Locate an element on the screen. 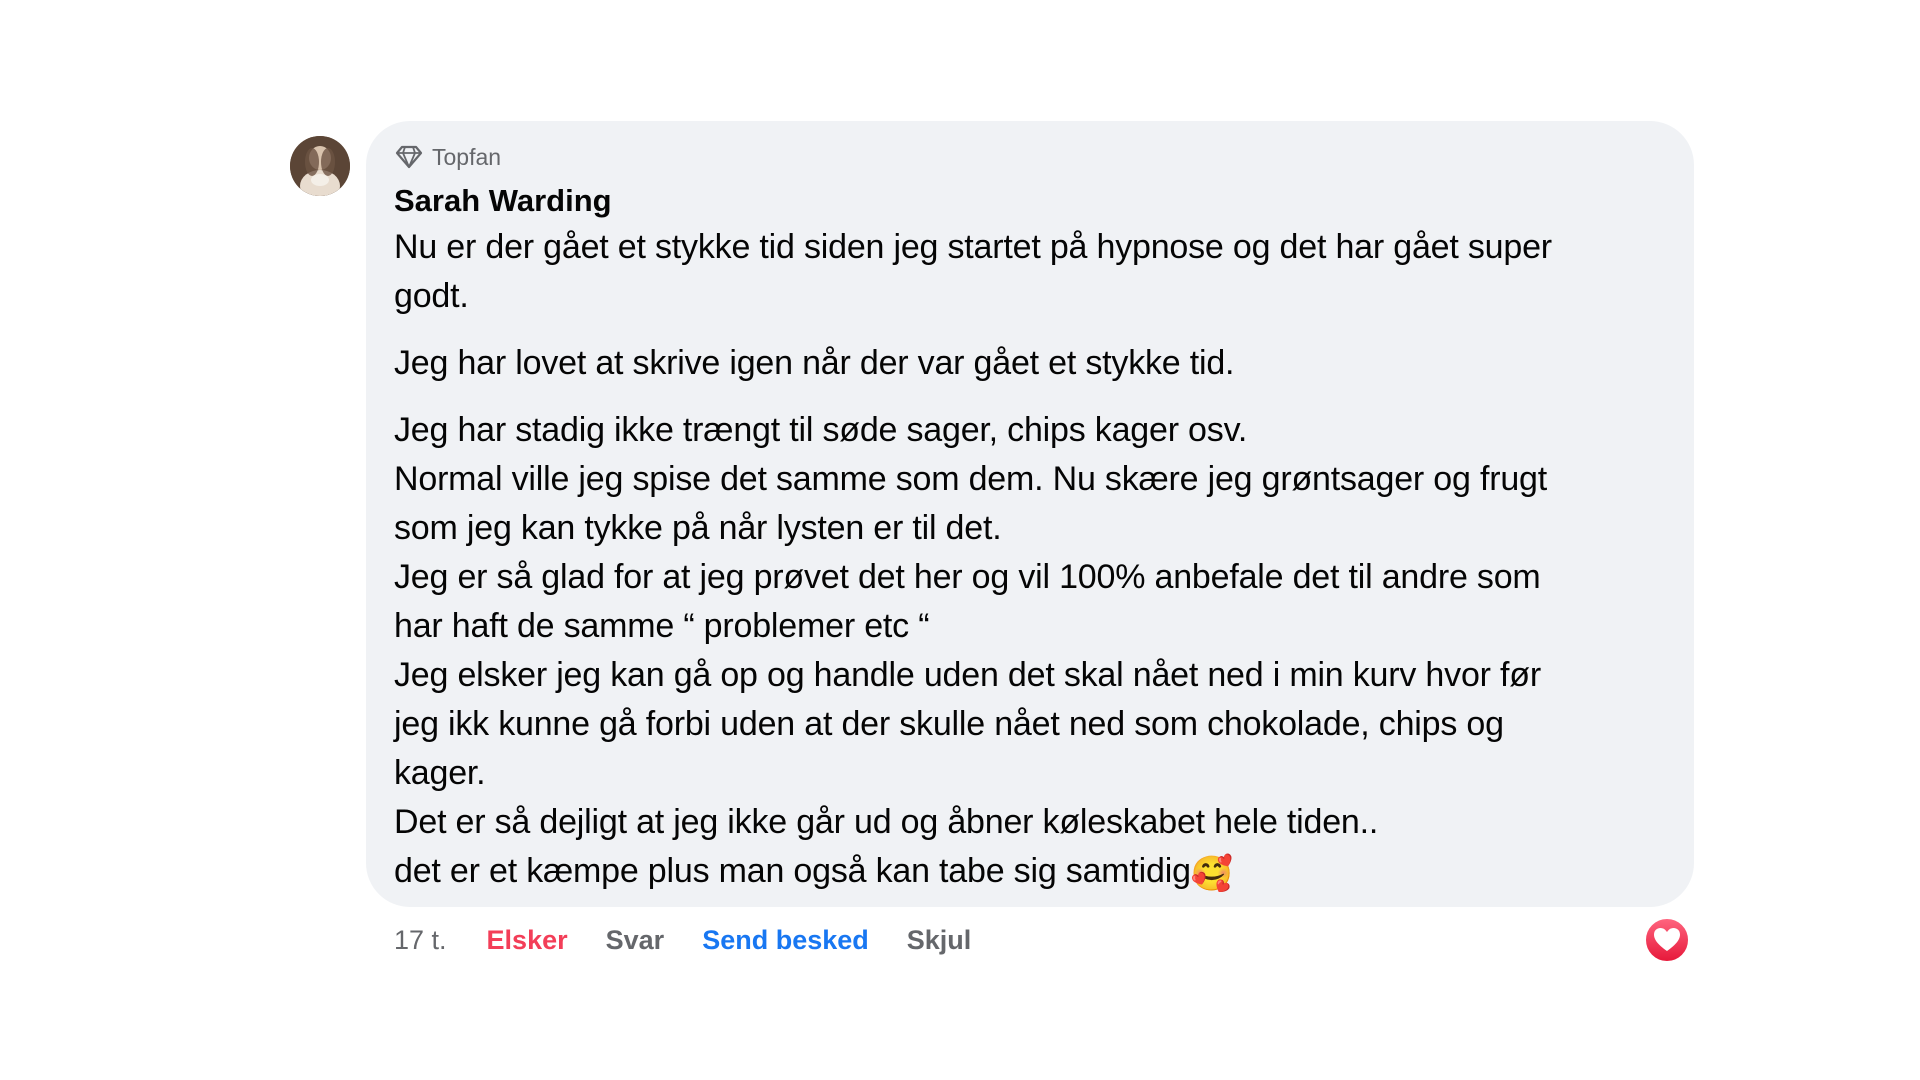 The height and width of the screenshot is (1080, 1920). comment-line: kager. is located at coordinates (440, 773).